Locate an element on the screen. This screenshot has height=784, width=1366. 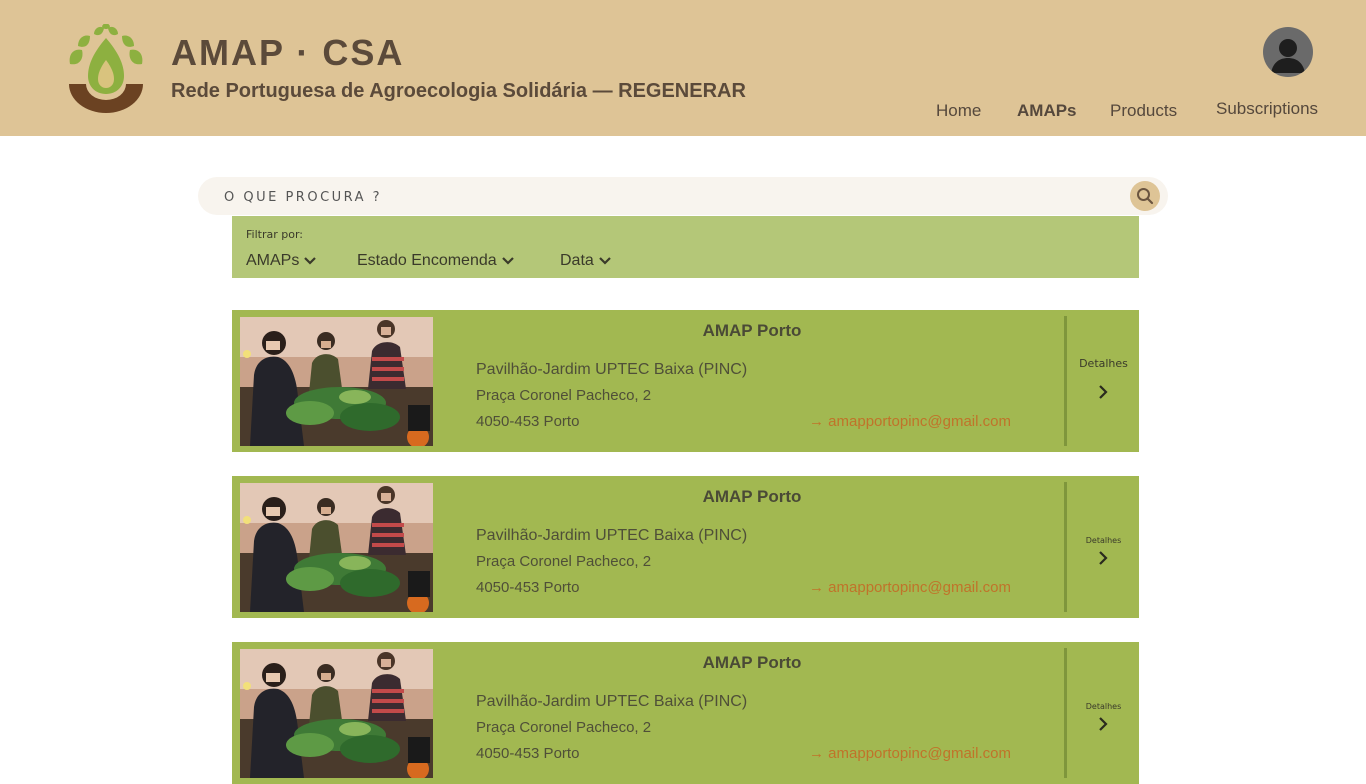
sprout-leaf-logo-icon is located at coordinates (106, 69).